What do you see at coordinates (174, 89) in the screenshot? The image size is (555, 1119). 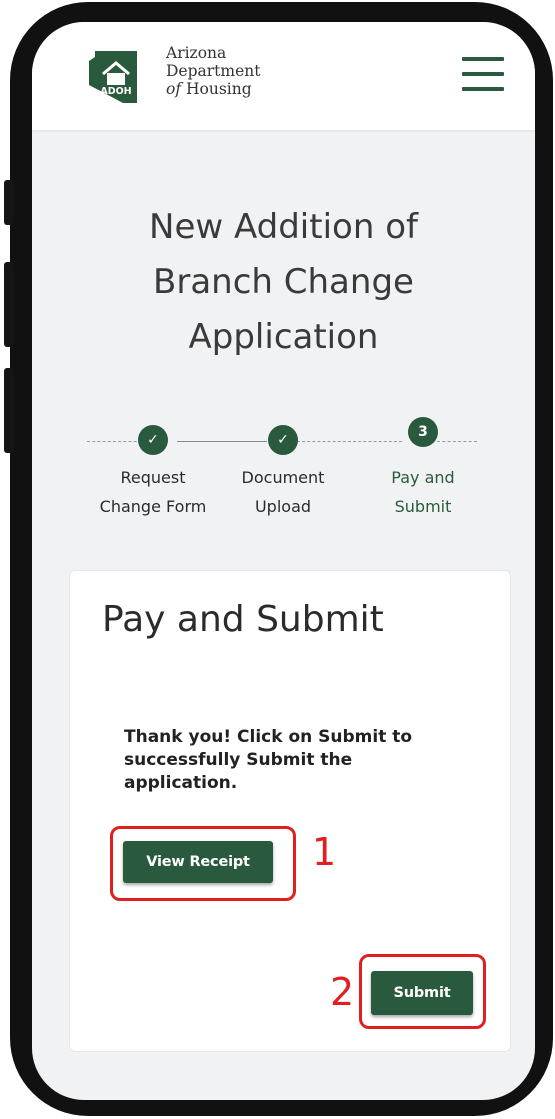 I see `logo-line-3-italic: of` at bounding box center [174, 89].